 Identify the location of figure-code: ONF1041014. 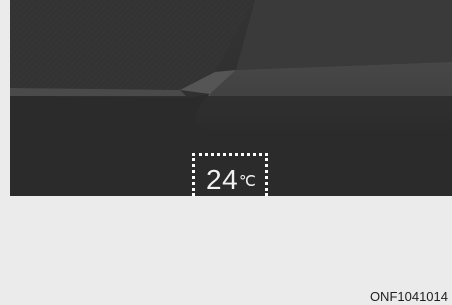
(408, 296).